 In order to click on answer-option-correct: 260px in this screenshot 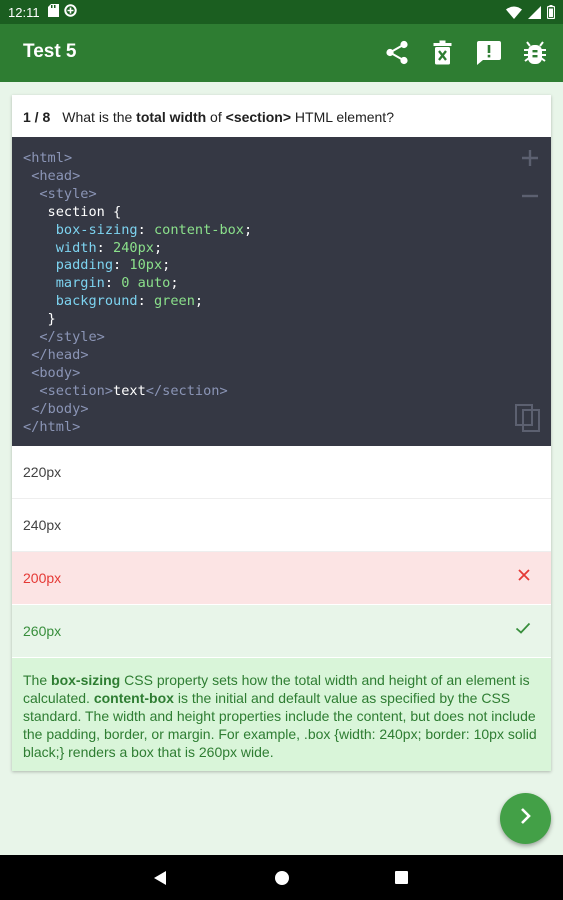, I will do `click(281, 631)`.